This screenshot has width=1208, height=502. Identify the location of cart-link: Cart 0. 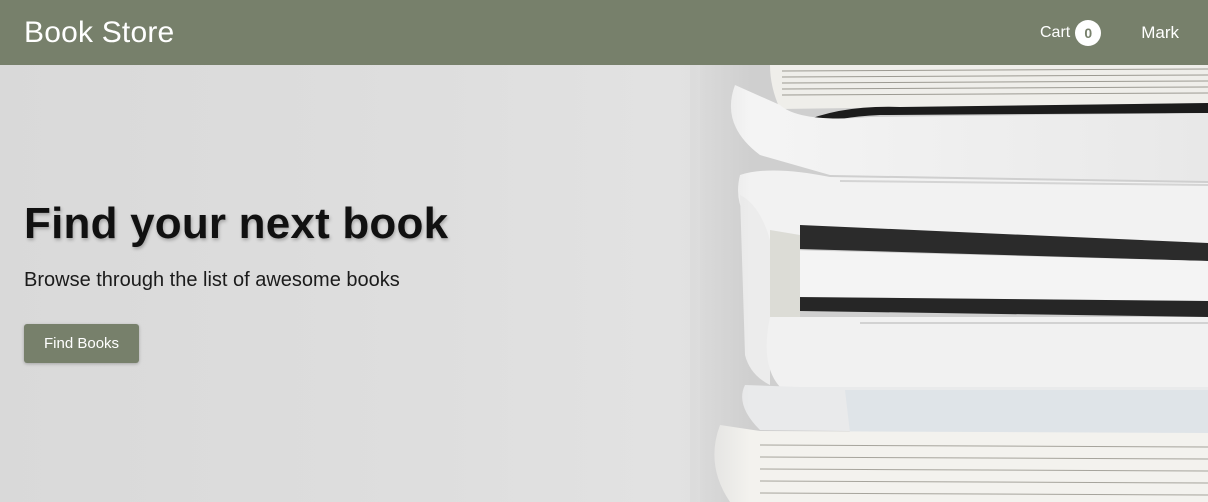
(1070, 32).